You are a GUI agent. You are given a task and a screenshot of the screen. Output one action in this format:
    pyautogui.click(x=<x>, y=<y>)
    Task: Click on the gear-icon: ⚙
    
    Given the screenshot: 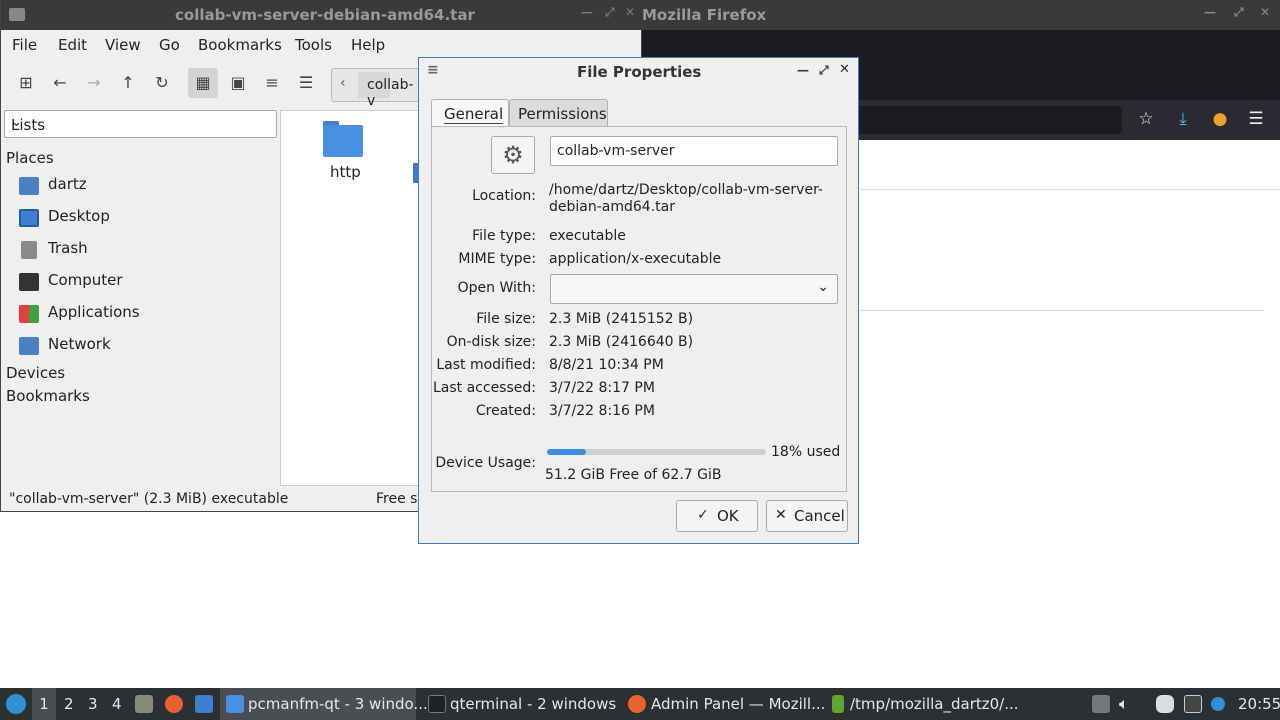 What is the action you would take?
    pyautogui.click(x=513, y=155)
    